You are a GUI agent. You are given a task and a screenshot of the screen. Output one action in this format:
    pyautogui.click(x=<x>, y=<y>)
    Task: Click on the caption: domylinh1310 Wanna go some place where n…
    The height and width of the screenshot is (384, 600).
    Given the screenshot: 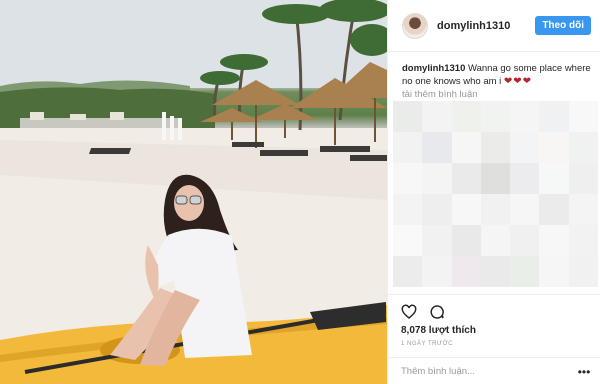 What is the action you would take?
    pyautogui.click(x=497, y=75)
    